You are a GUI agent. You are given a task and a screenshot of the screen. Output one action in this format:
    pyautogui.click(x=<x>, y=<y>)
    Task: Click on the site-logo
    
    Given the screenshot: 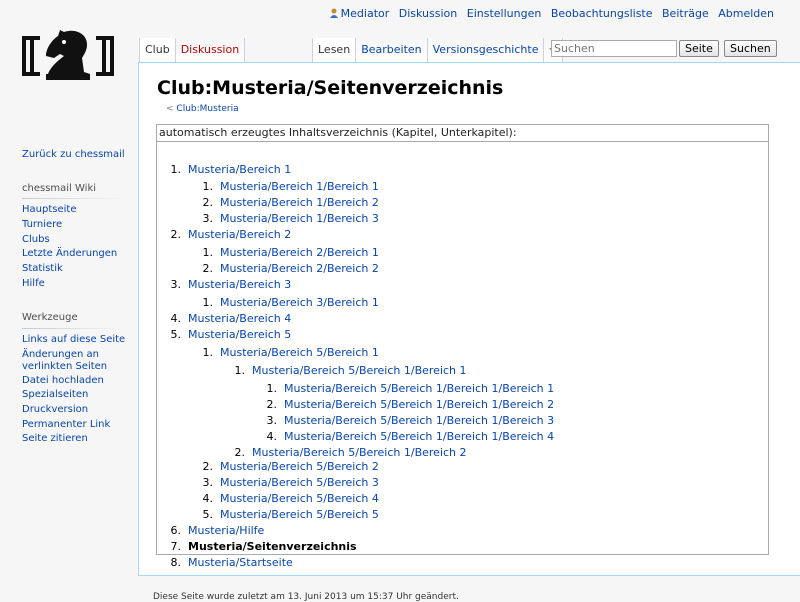 What is the action you would take?
    pyautogui.click(x=68, y=56)
    